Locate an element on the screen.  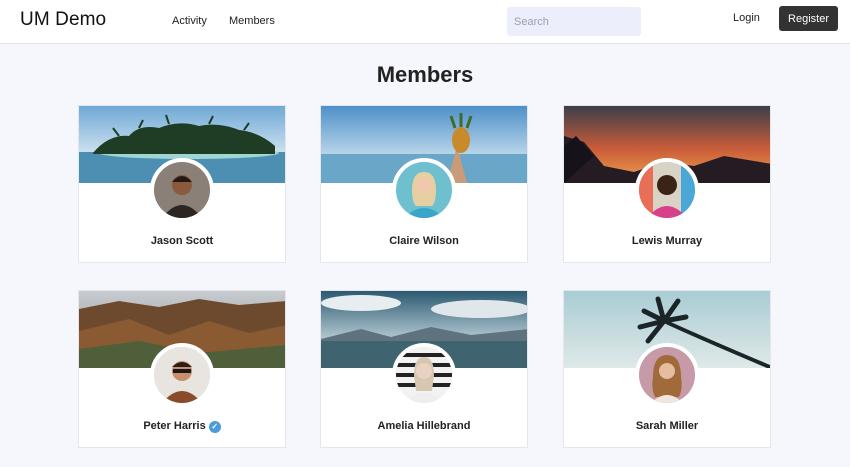
search-input is located at coordinates (574, 21).